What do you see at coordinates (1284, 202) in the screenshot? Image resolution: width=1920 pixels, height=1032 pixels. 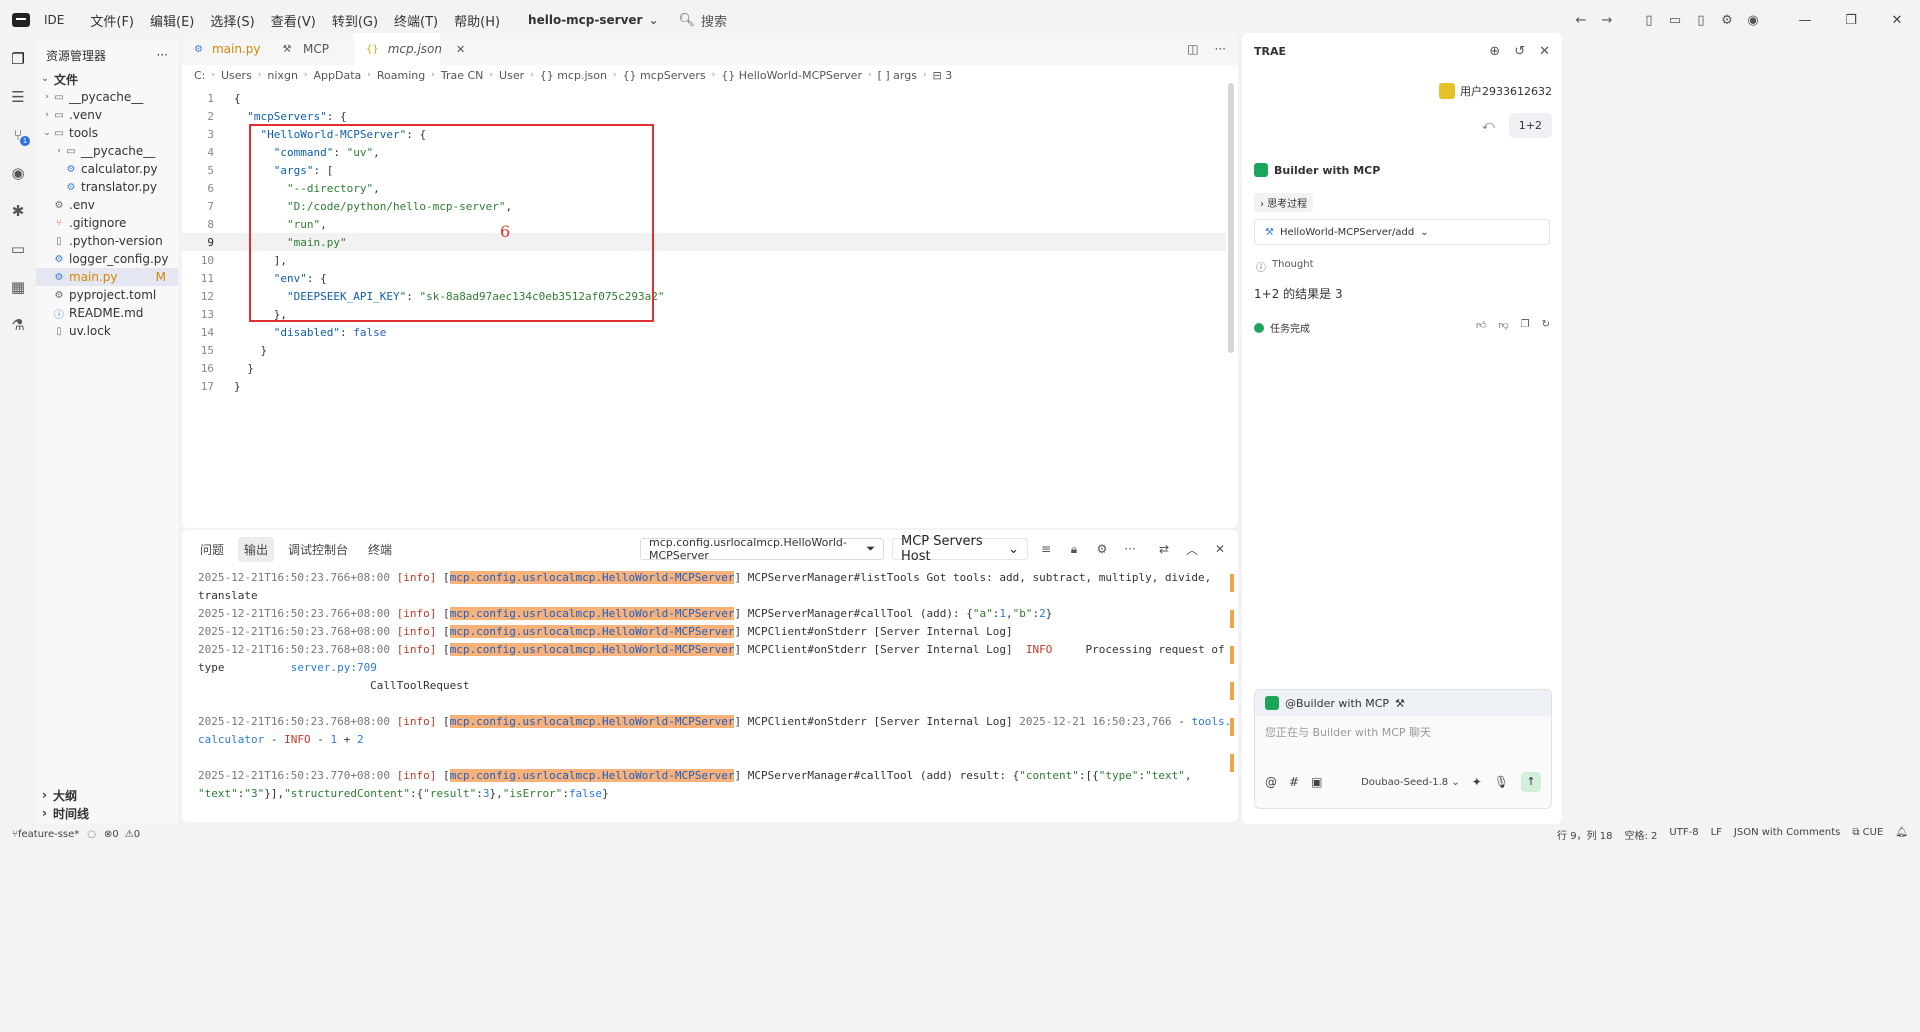 I see `thinking-process-toggle: › 思考过程` at bounding box center [1284, 202].